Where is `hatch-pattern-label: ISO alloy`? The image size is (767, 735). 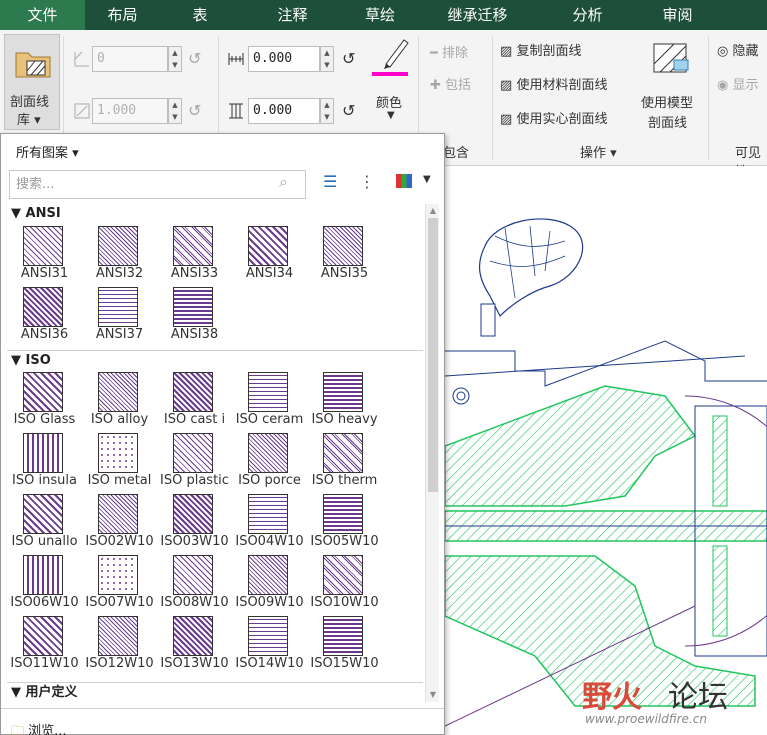 hatch-pattern-label: ISO alloy is located at coordinates (119, 419).